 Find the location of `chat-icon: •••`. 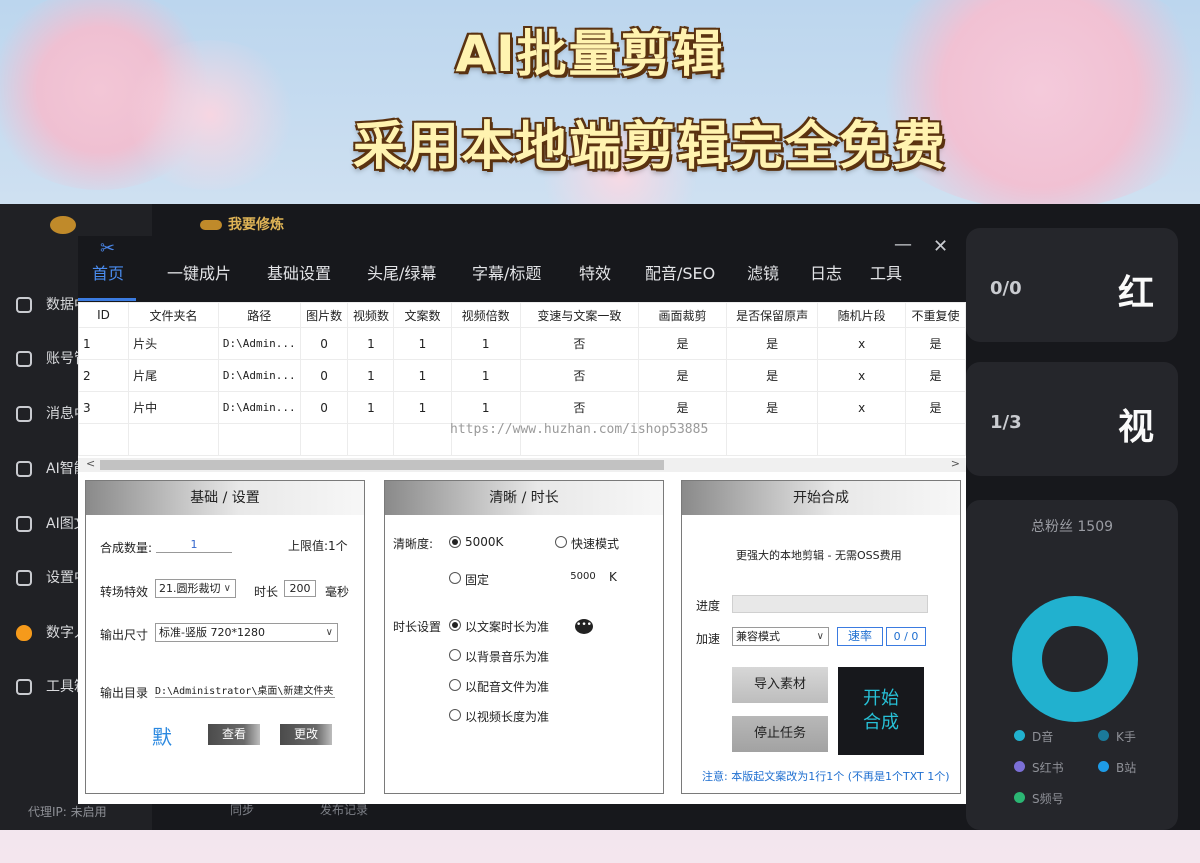

chat-icon: ••• is located at coordinates (584, 626).